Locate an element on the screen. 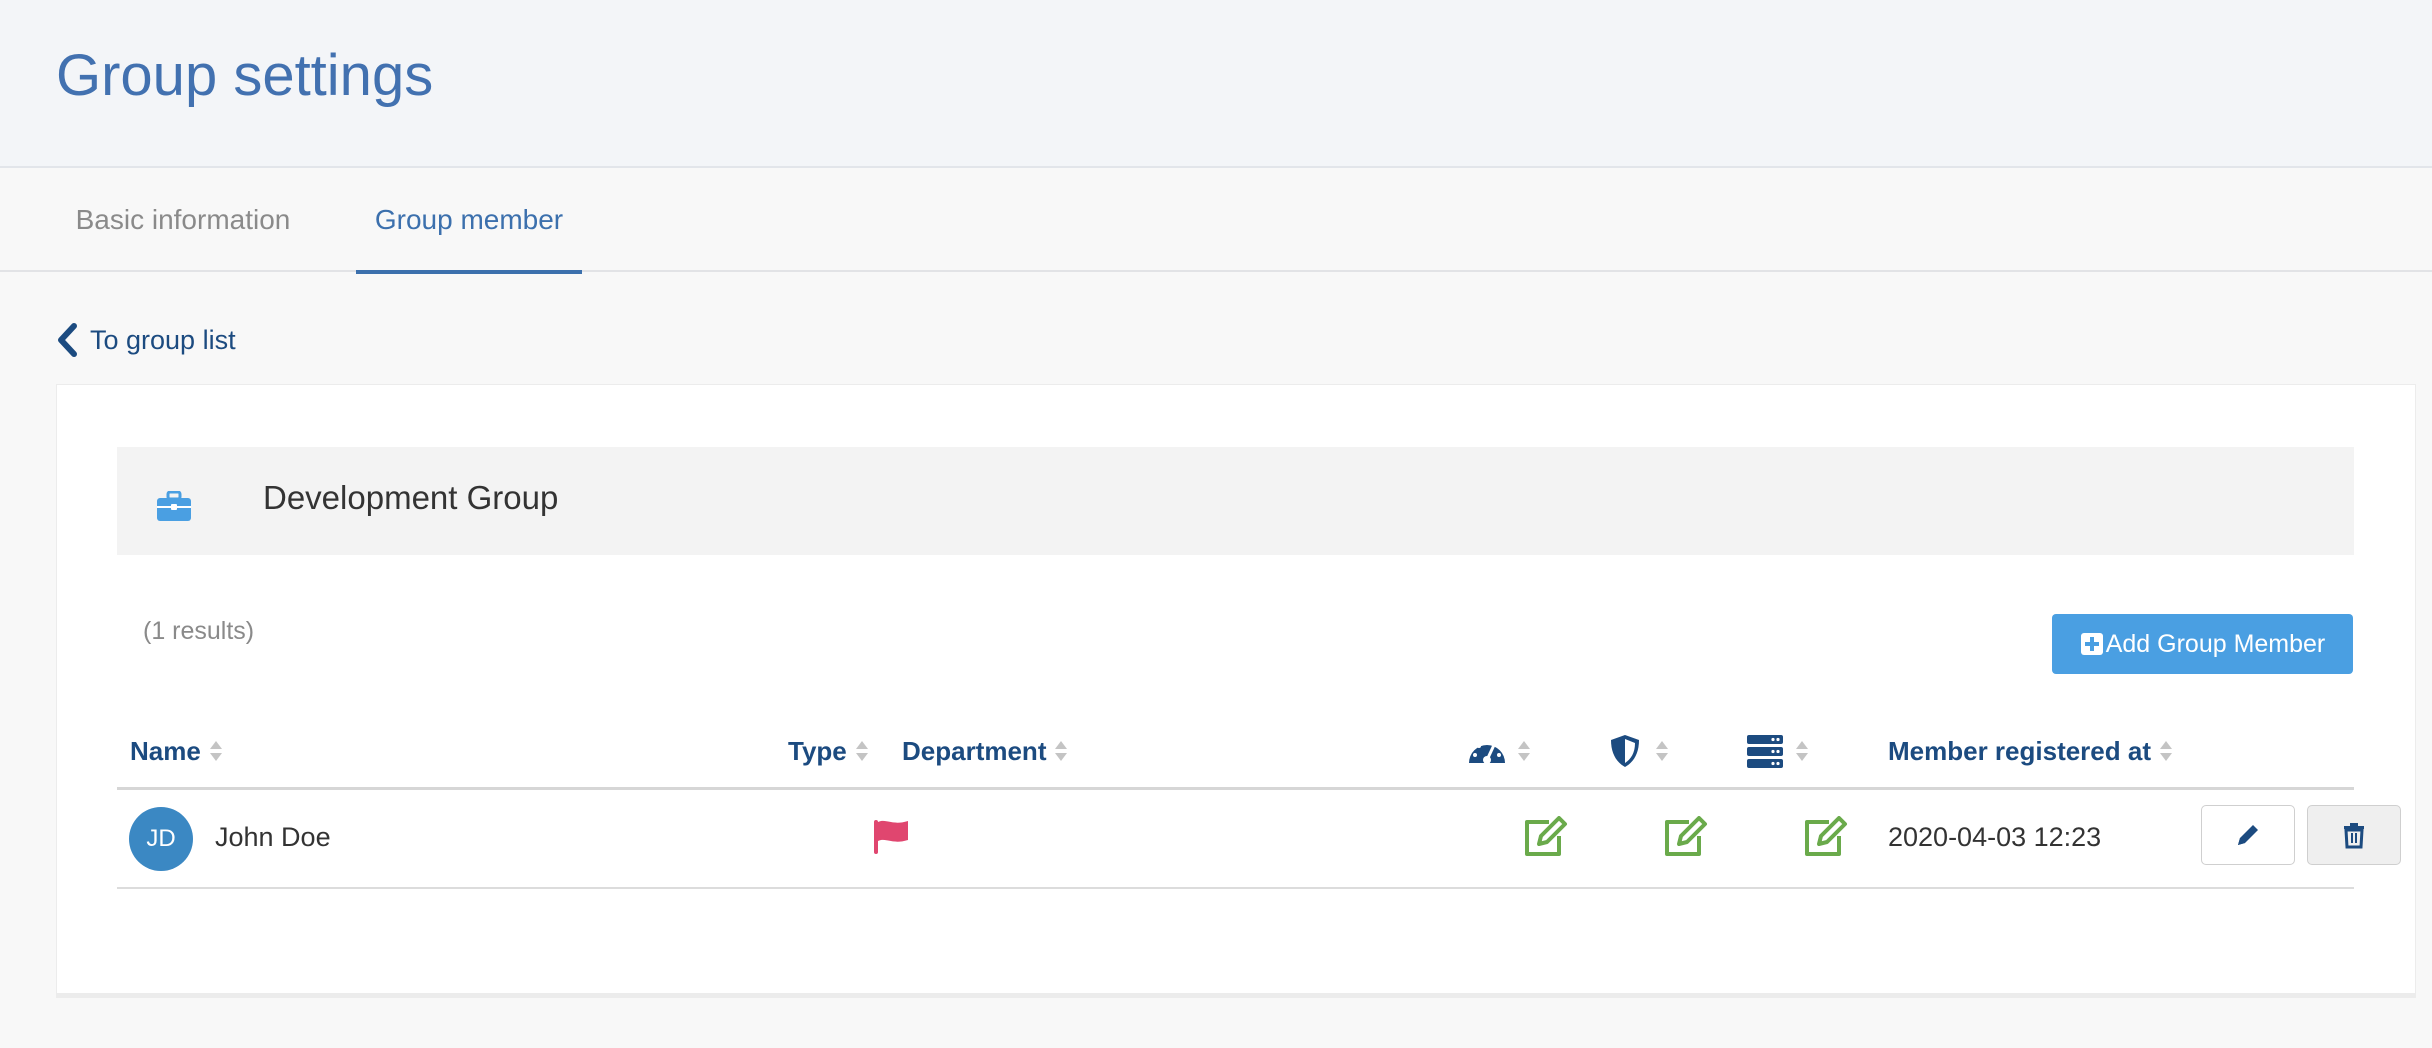 This screenshot has width=2432, height=1048. member-name: John Doe is located at coordinates (273, 837).